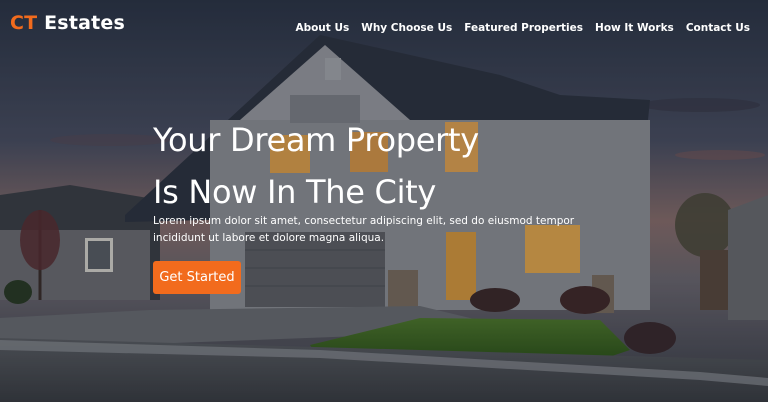  I want to click on brand-accent: CT, so click(24, 23).